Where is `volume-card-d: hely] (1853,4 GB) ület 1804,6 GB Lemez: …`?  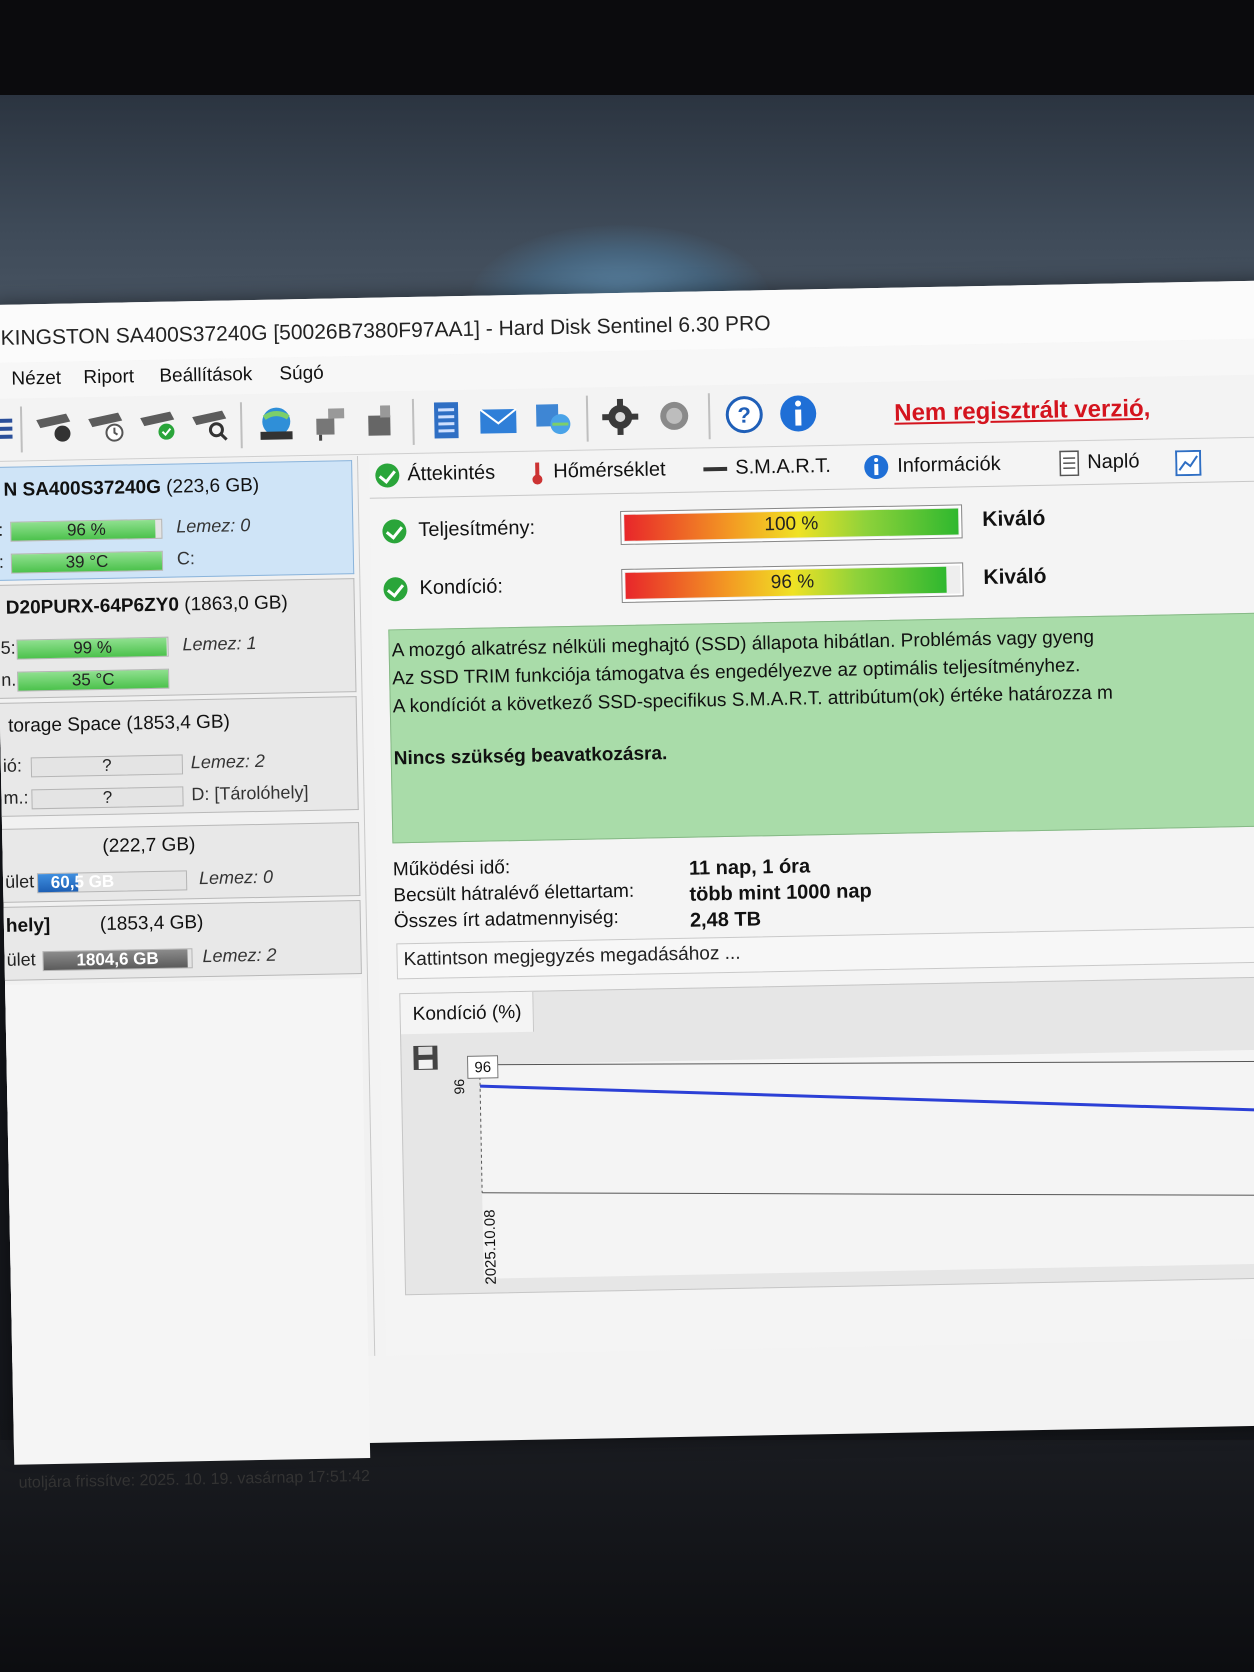 volume-card-d: hely] (1853,4 GB) ület 1804,6 GB Lemez: … is located at coordinates (182, 940).